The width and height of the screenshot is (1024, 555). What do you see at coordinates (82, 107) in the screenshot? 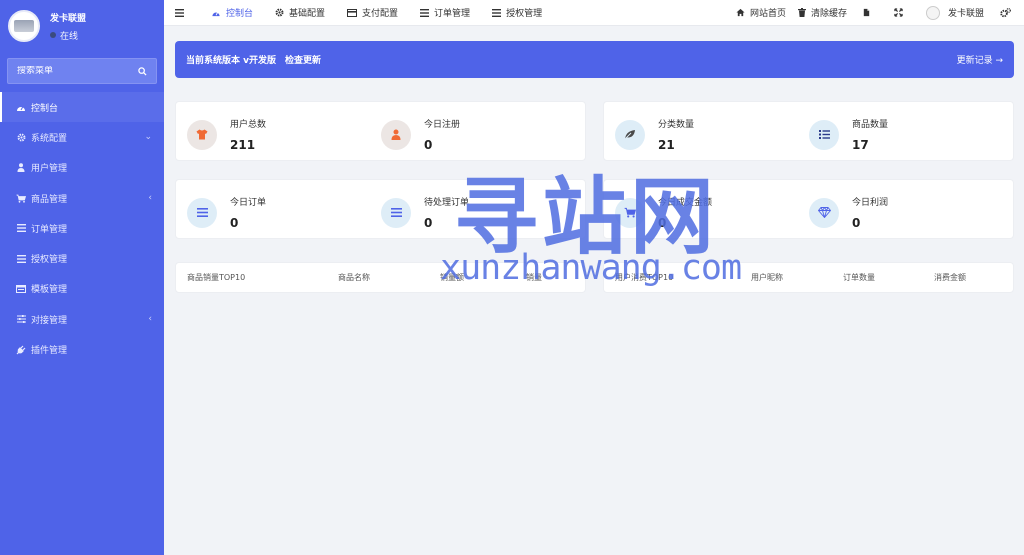
I see `sidebar-item-dashboard: 控制台` at bounding box center [82, 107].